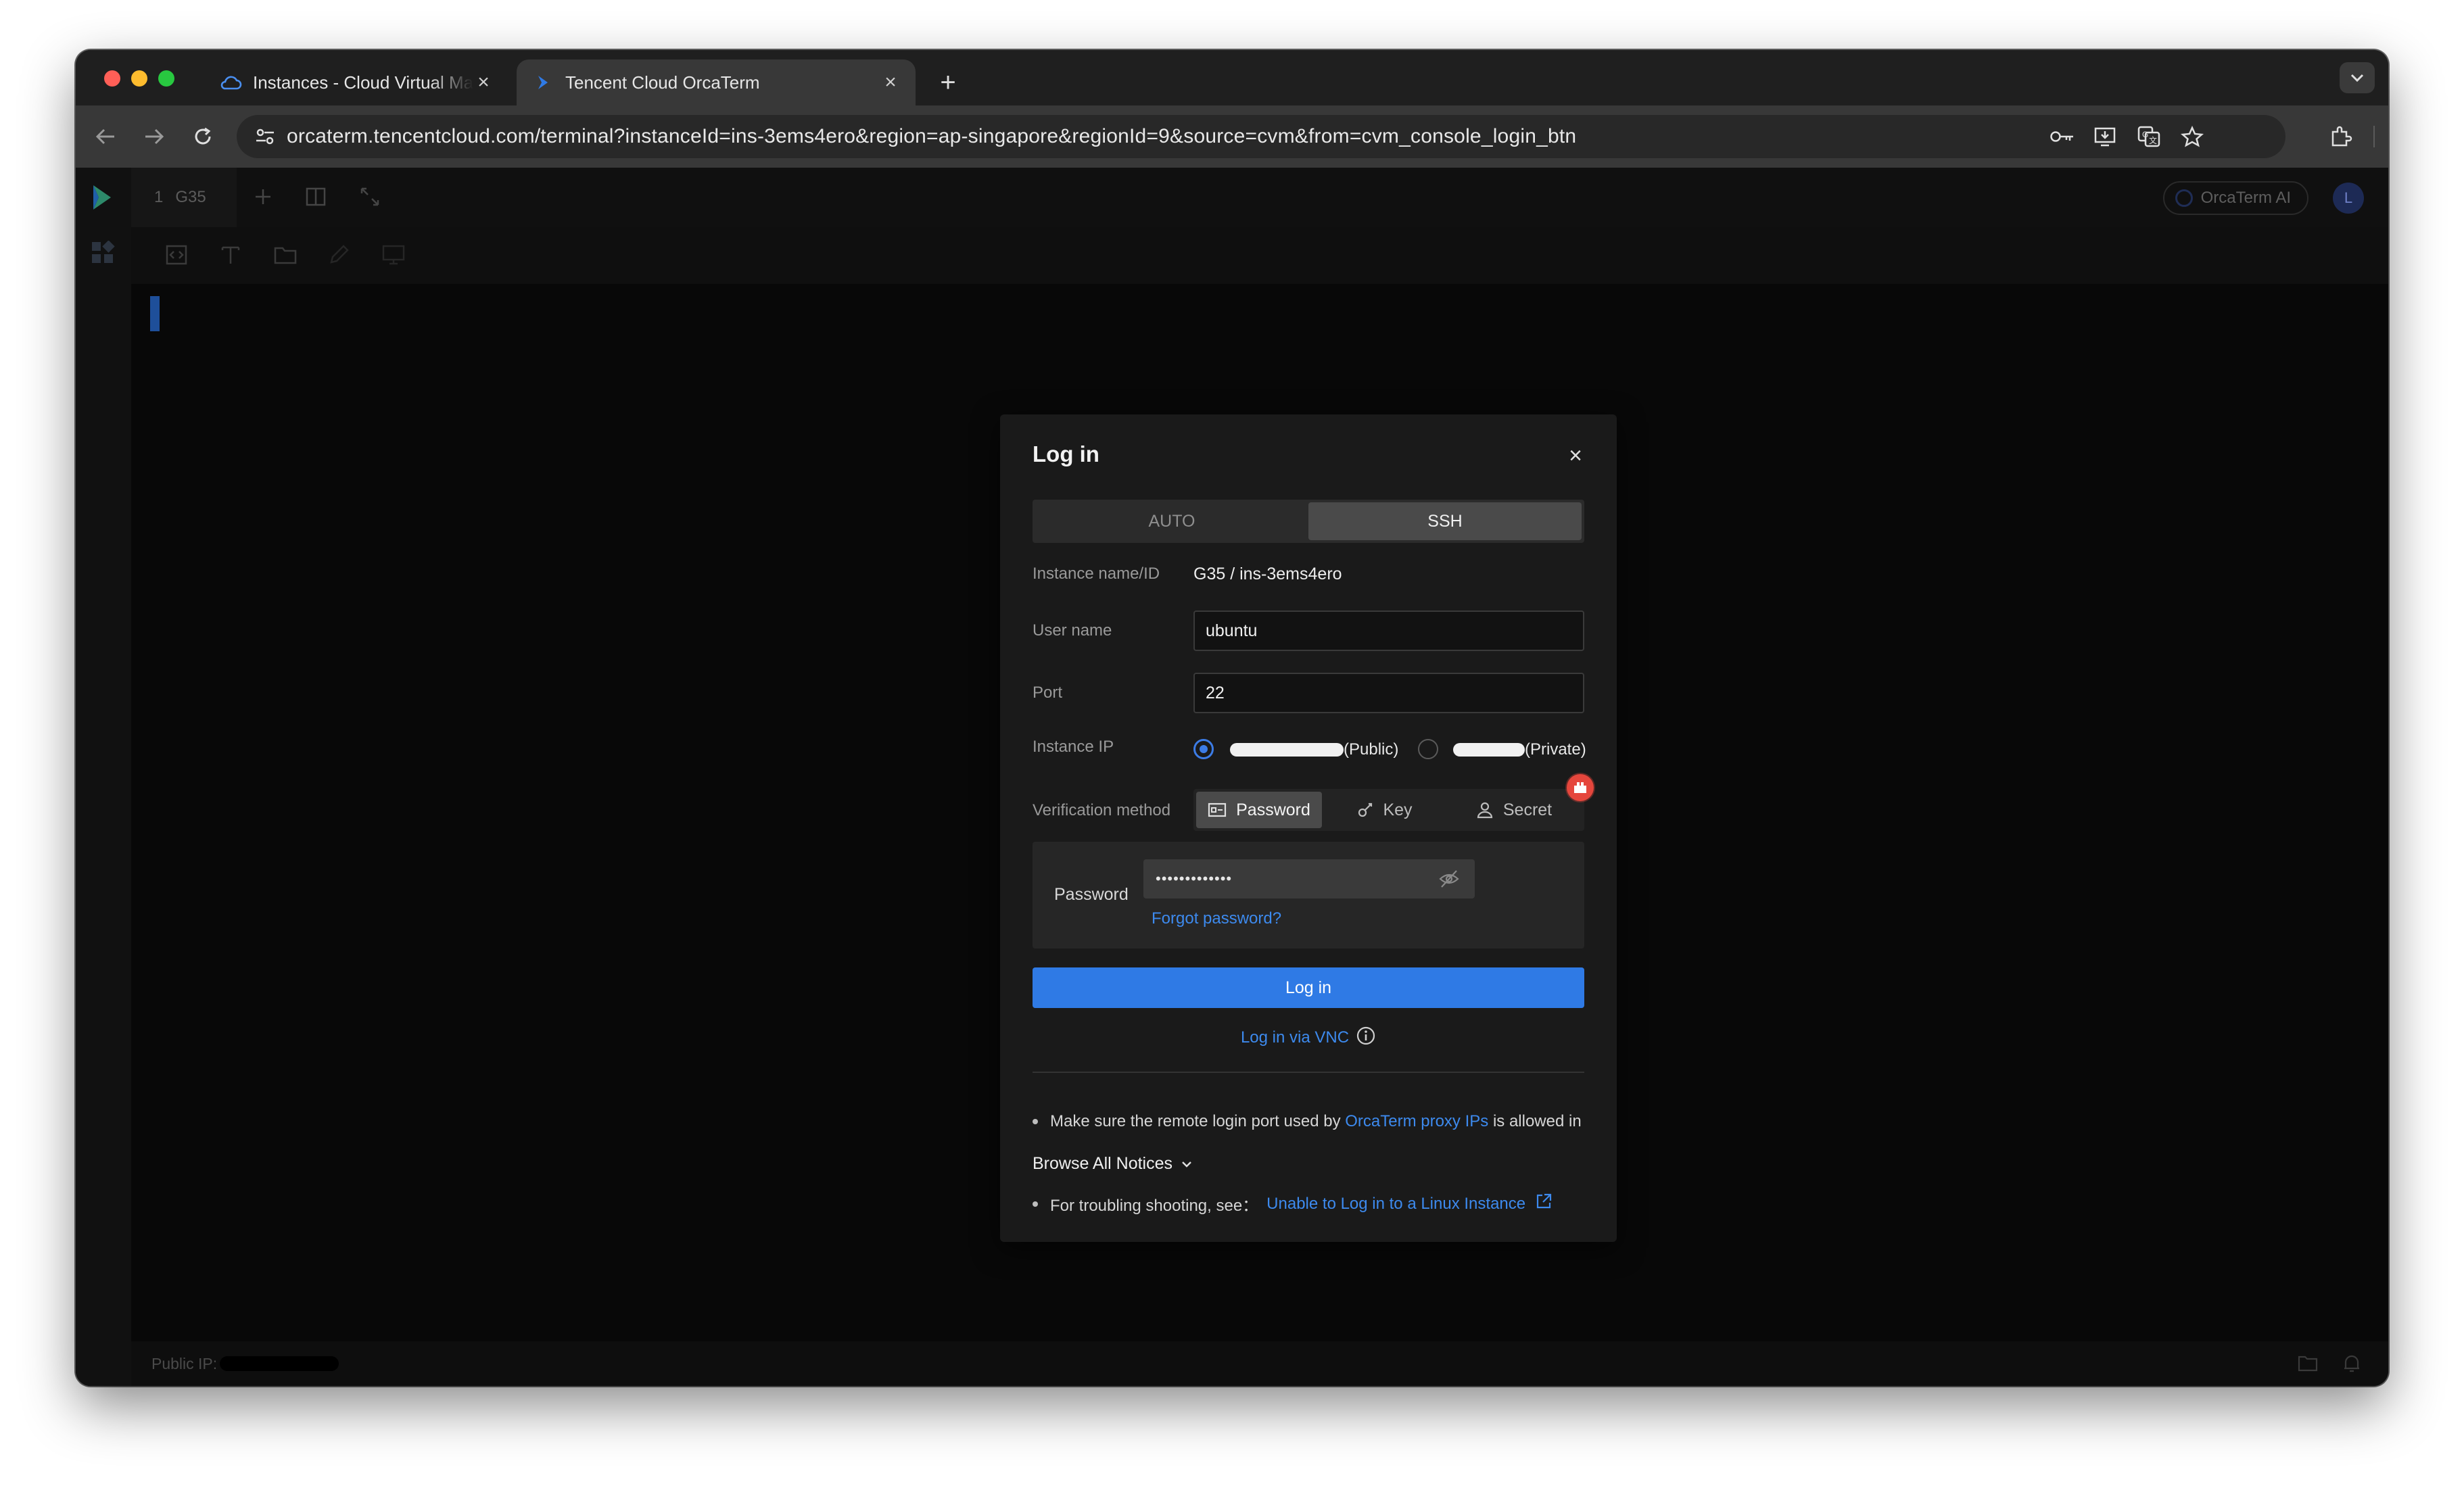 The image size is (2464, 1486). What do you see at coordinates (155, 313) in the screenshot?
I see `terminal-cursor` at bounding box center [155, 313].